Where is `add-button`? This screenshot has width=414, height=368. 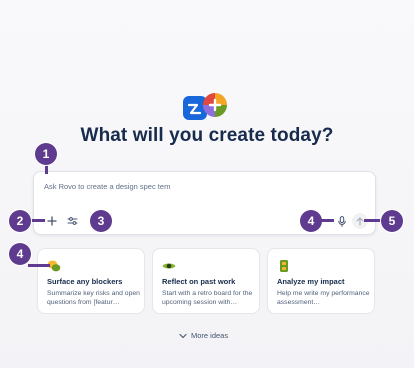 add-button is located at coordinates (52, 221).